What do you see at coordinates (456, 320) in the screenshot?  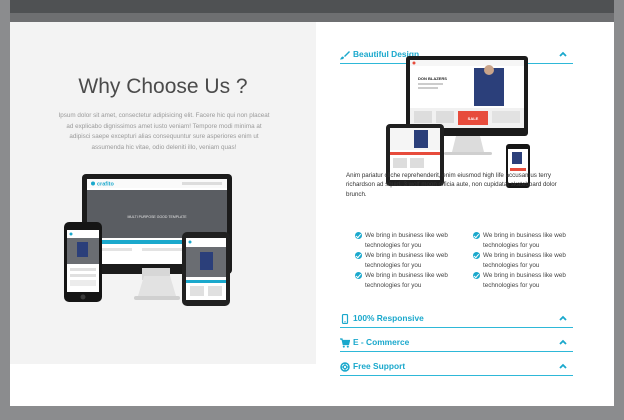 I see `accordion-responsive: 100% Responsive` at bounding box center [456, 320].